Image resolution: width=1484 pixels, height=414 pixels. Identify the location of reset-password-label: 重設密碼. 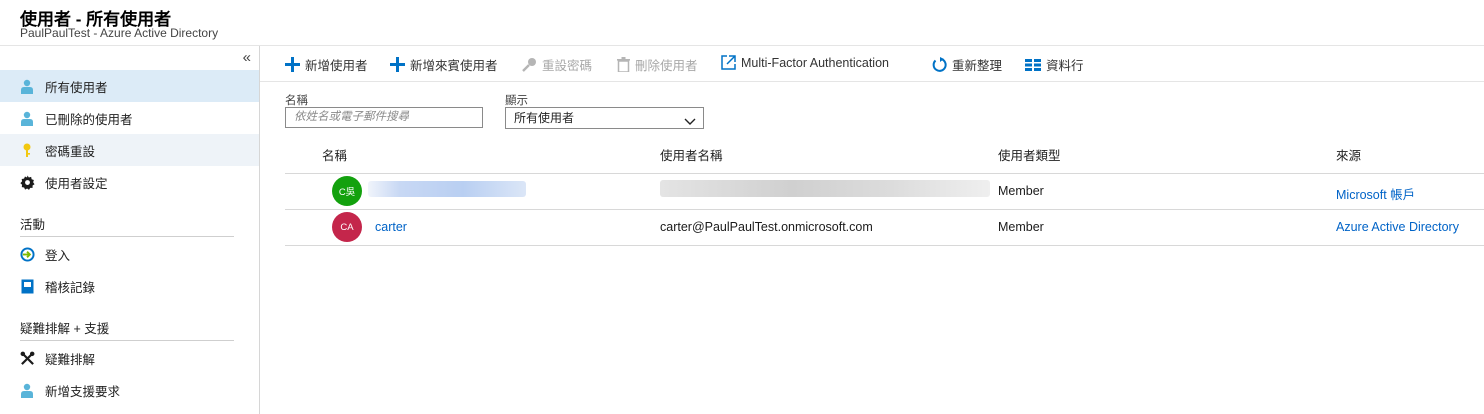
(567, 66).